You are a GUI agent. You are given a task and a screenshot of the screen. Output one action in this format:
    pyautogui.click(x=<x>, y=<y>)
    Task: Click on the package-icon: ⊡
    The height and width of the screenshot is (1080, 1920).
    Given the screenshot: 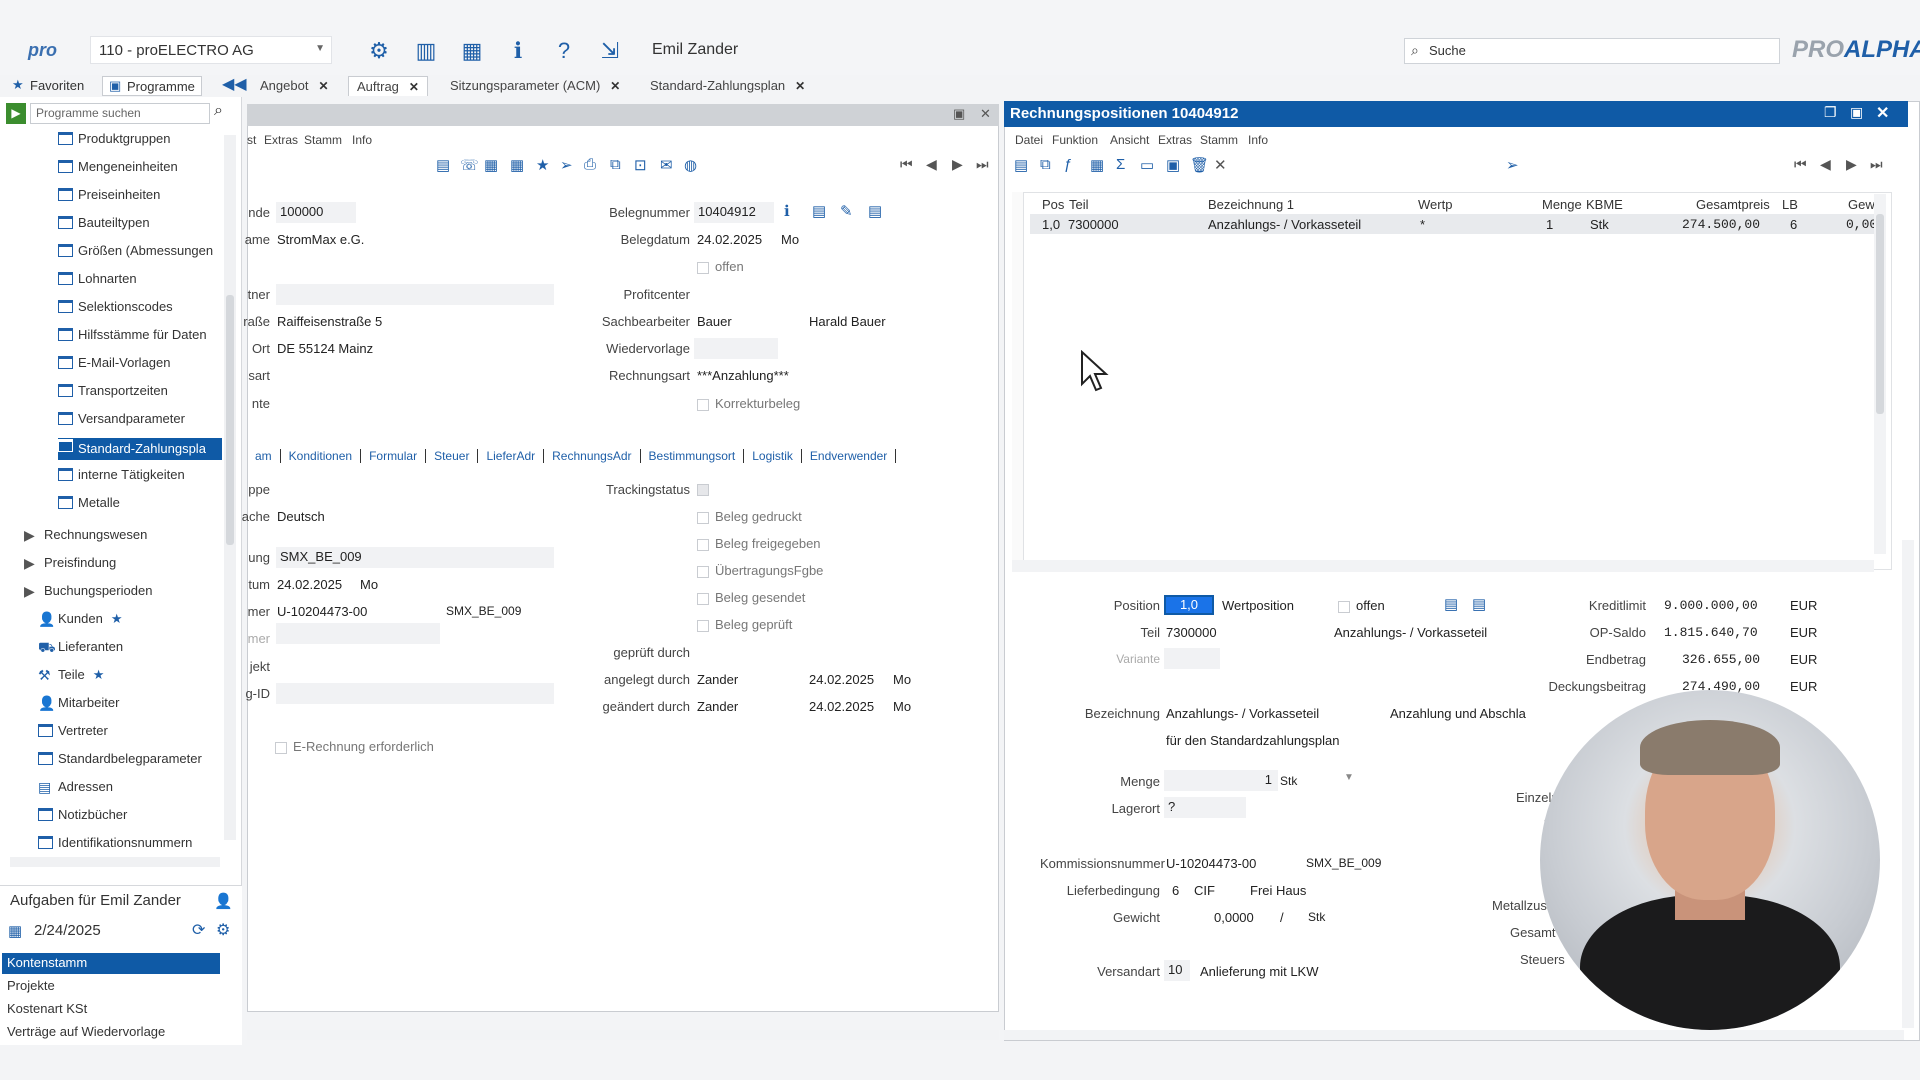 What is the action you would take?
    pyautogui.click(x=640, y=165)
    